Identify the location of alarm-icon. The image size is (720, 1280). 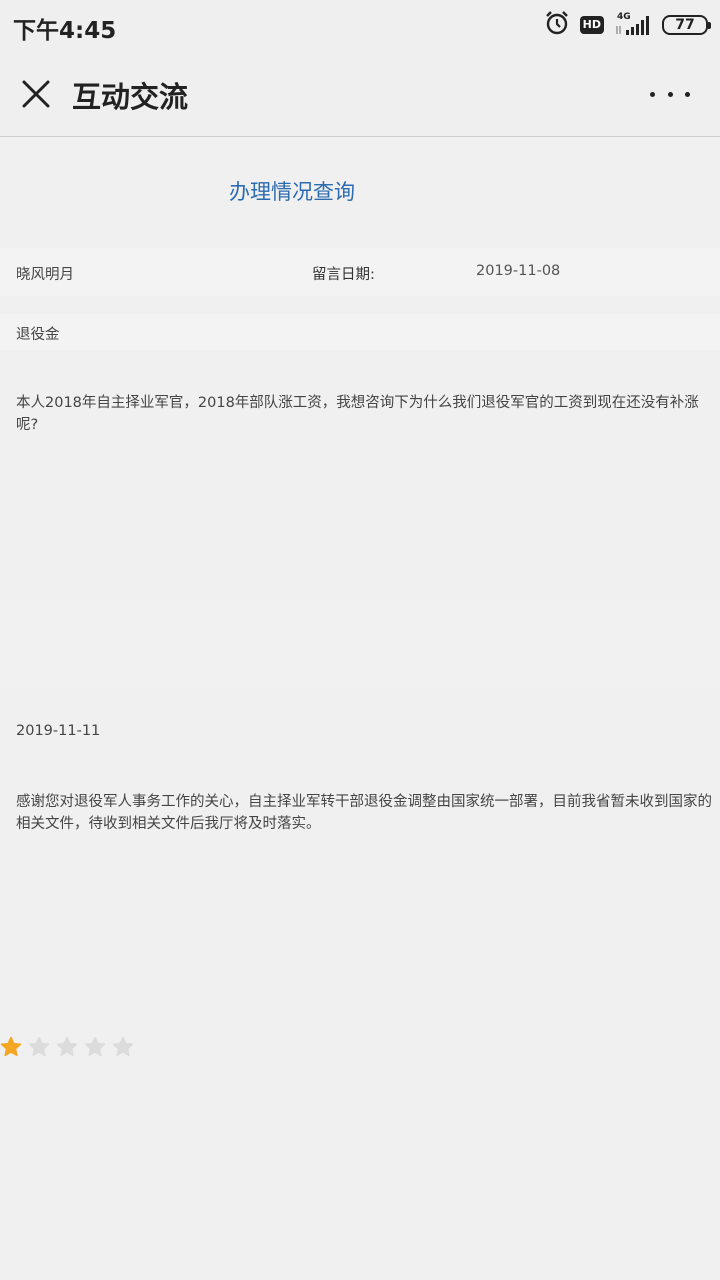
(557, 25).